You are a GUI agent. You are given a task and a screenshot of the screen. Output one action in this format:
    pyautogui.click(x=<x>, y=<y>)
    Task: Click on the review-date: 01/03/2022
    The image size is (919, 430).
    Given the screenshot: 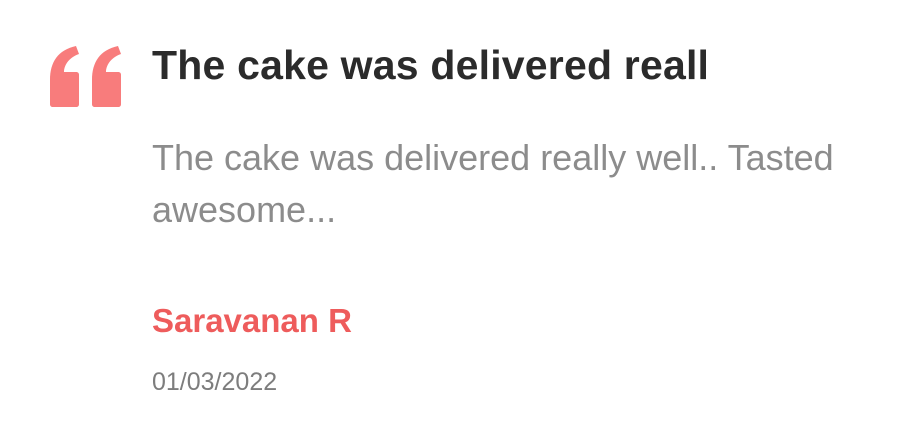 What is the action you would take?
    pyautogui.click(x=215, y=382)
    